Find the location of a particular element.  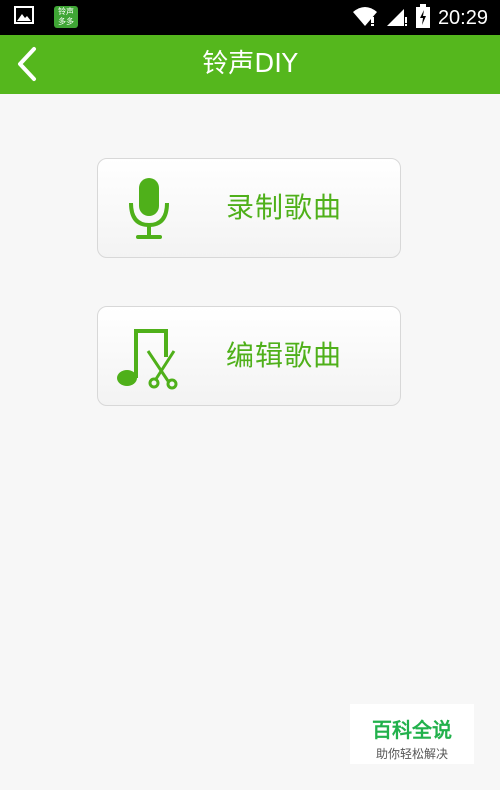

app-badge-line1: 铃声 is located at coordinates (66, 11).